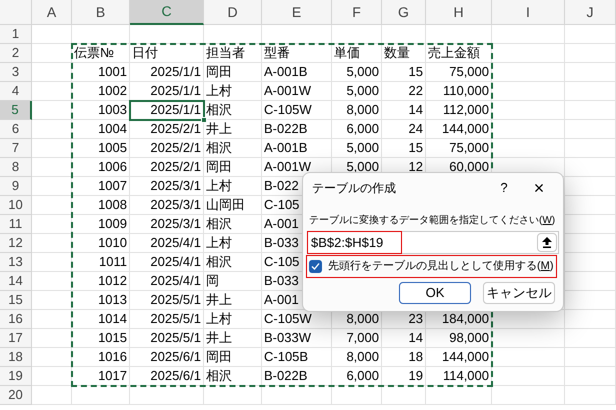  I want to click on table-cell: A-001W, so click(297, 91).